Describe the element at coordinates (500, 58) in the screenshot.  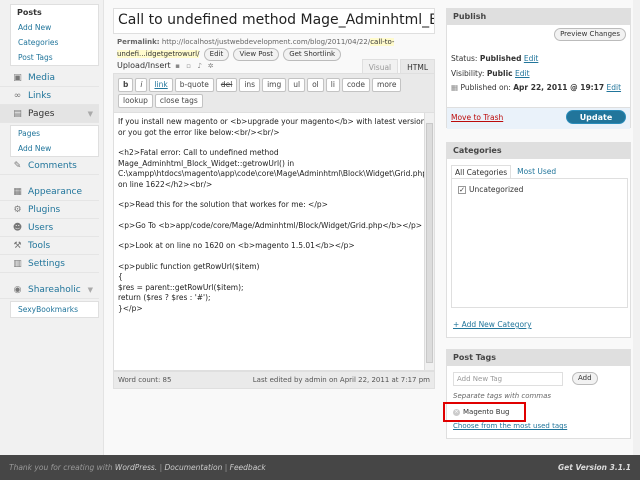
I see `status-value: Published` at that location.